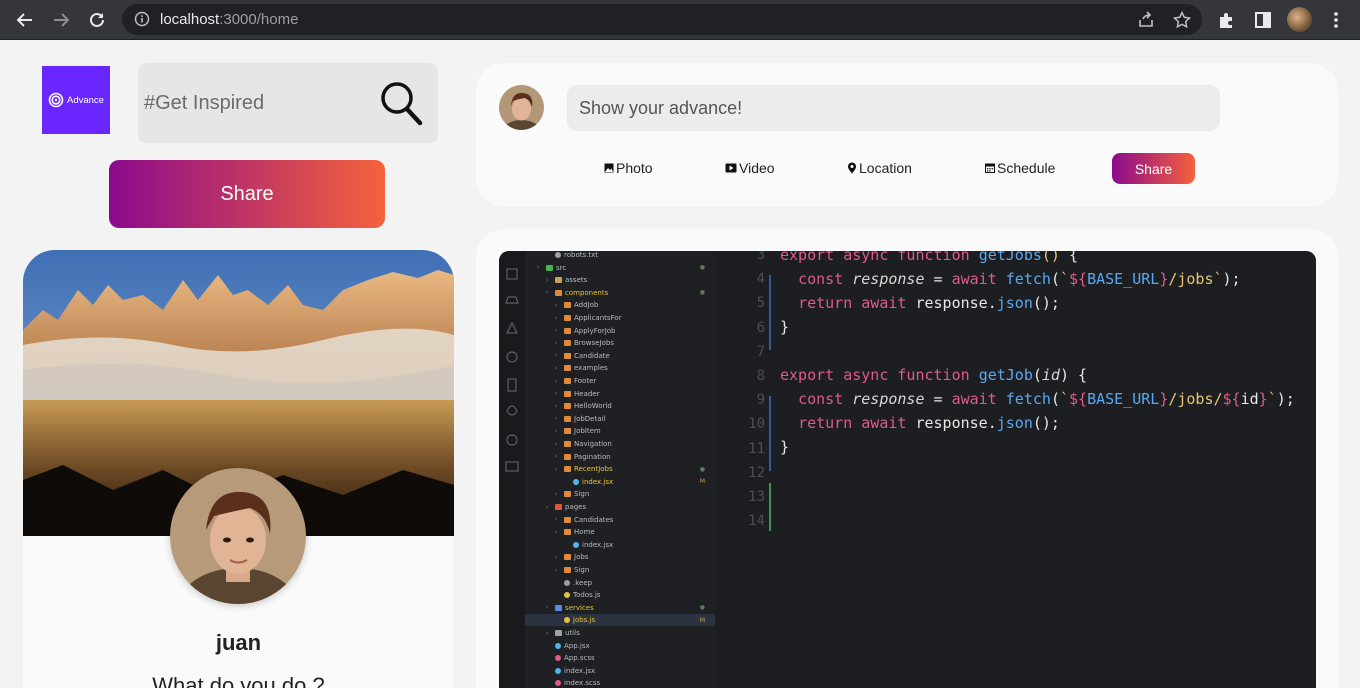 The height and width of the screenshot is (688, 1360). What do you see at coordinates (1263, 20) in the screenshot?
I see `side-panel-icon` at bounding box center [1263, 20].